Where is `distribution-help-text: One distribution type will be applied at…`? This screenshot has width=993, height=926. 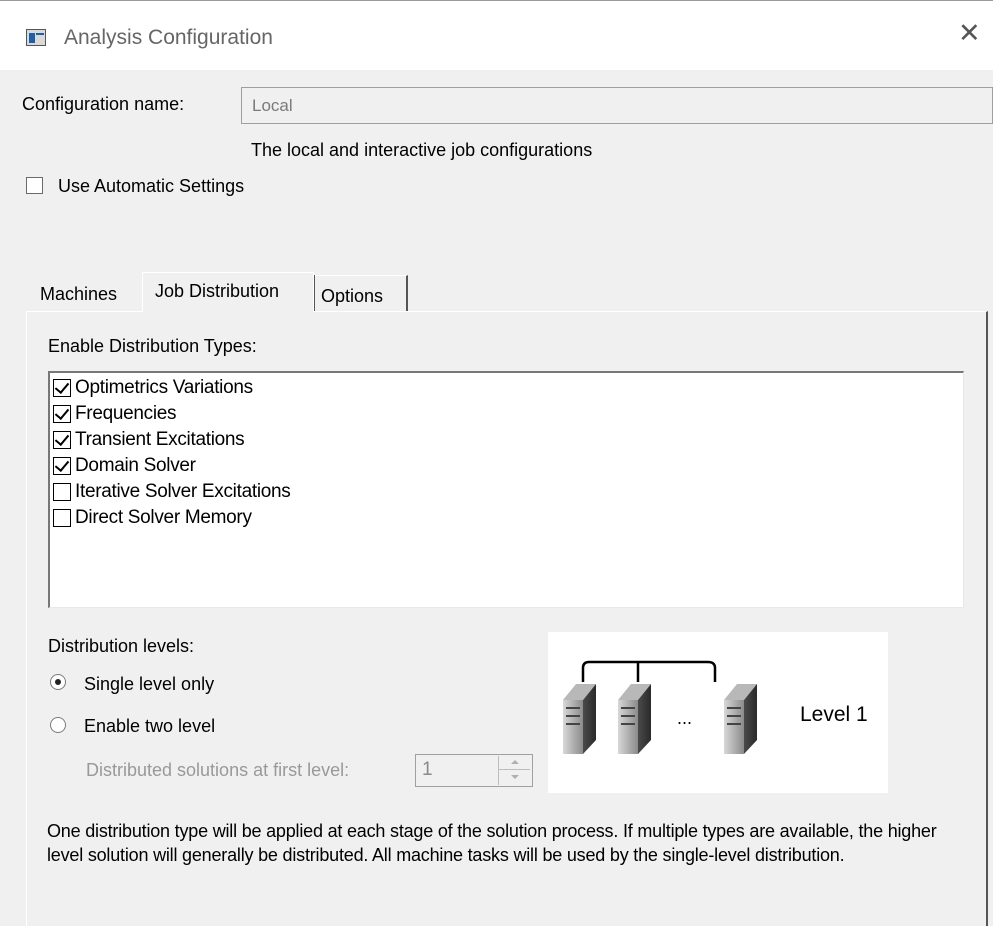 distribution-help-text: One distribution type will be applied at… is located at coordinates (492, 843).